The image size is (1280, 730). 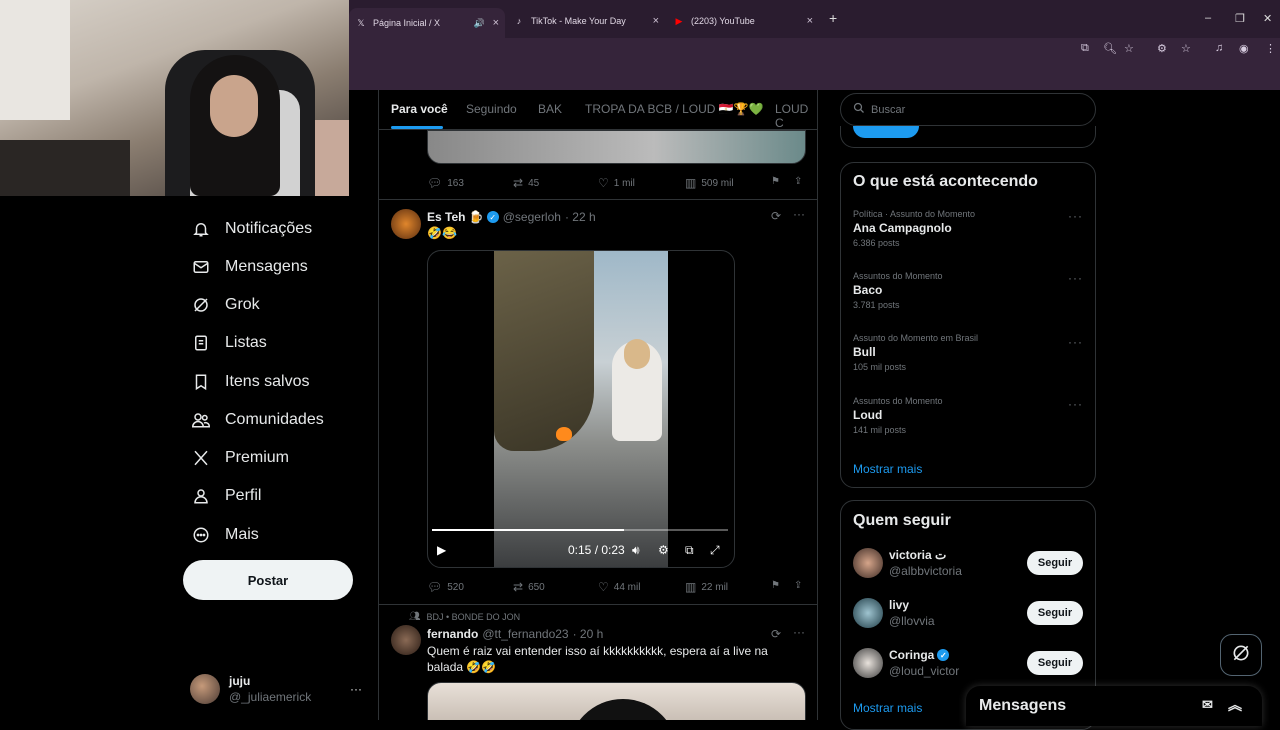 I want to click on play-icon: ▶, so click(x=441, y=550).